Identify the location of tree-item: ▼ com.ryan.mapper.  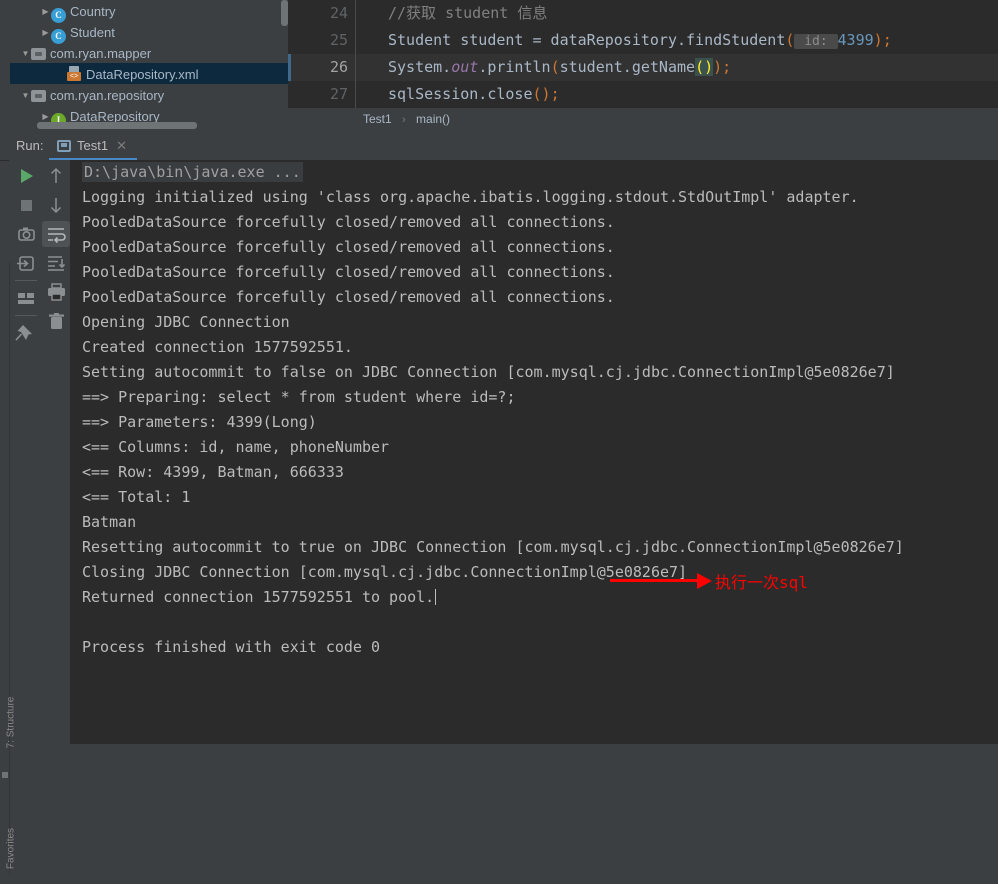
(149, 52).